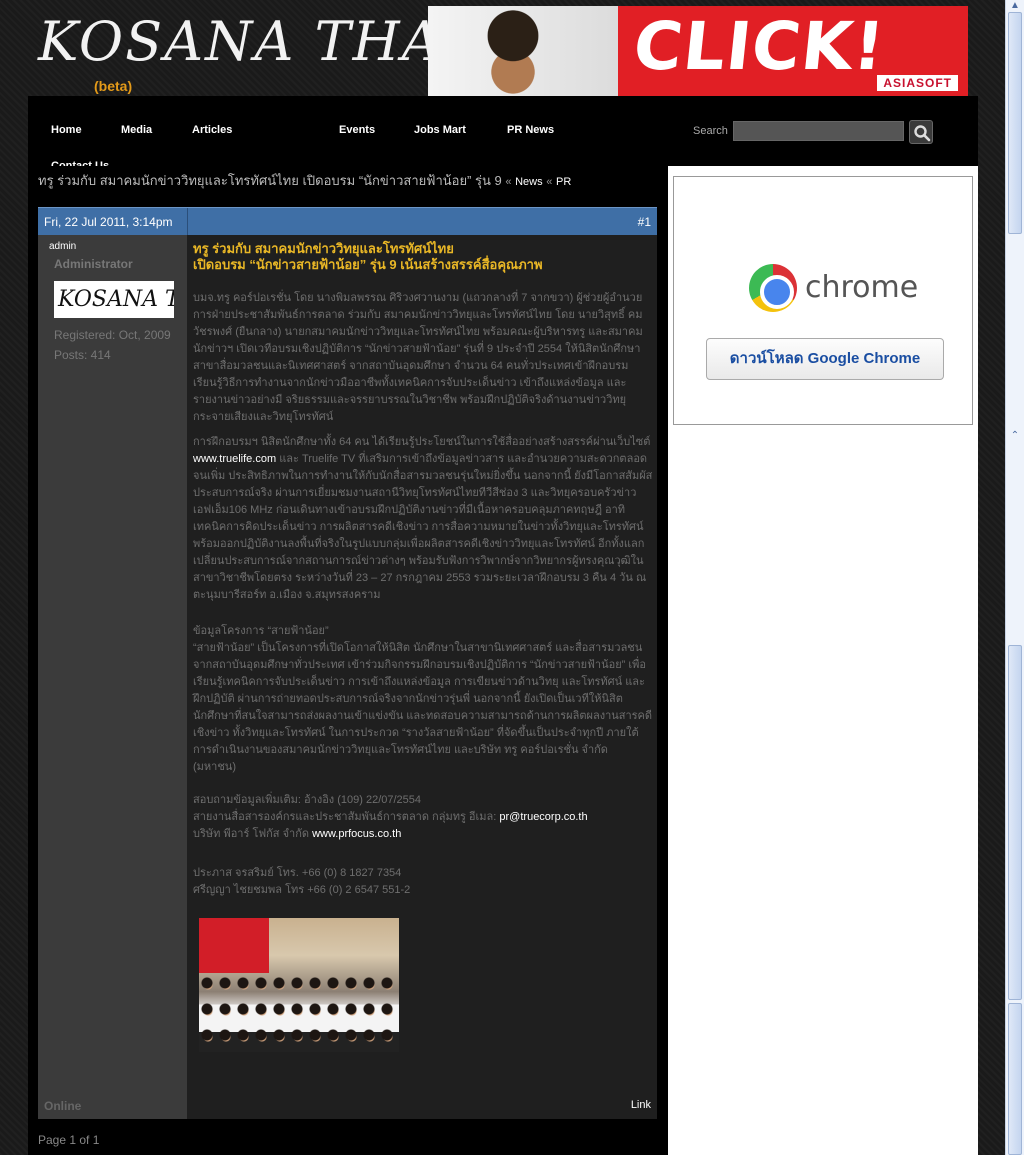  What do you see at coordinates (357, 130) in the screenshot?
I see `nav-events: Events` at bounding box center [357, 130].